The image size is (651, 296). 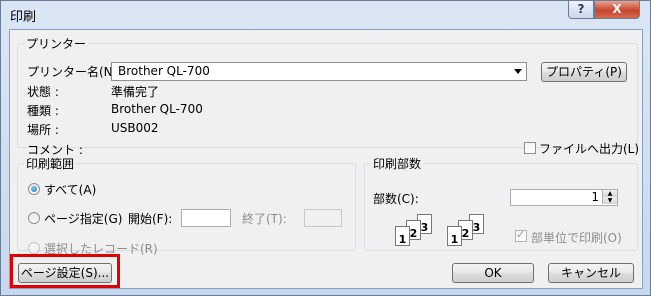 What do you see at coordinates (74, 72) in the screenshot?
I see `printer-name-label: プリンター名(N):` at bounding box center [74, 72].